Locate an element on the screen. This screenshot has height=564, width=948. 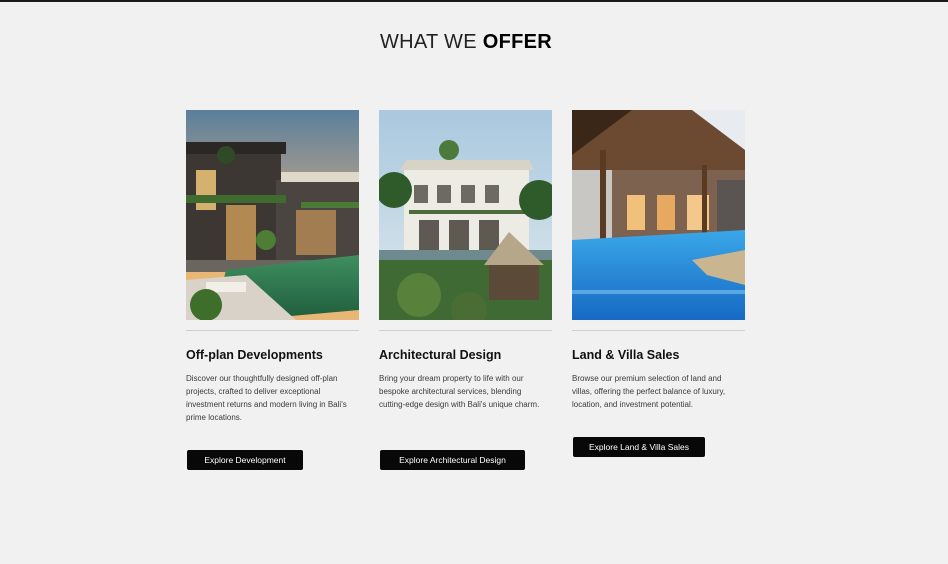
explore-development-button: Explore Development is located at coordinates (245, 460).